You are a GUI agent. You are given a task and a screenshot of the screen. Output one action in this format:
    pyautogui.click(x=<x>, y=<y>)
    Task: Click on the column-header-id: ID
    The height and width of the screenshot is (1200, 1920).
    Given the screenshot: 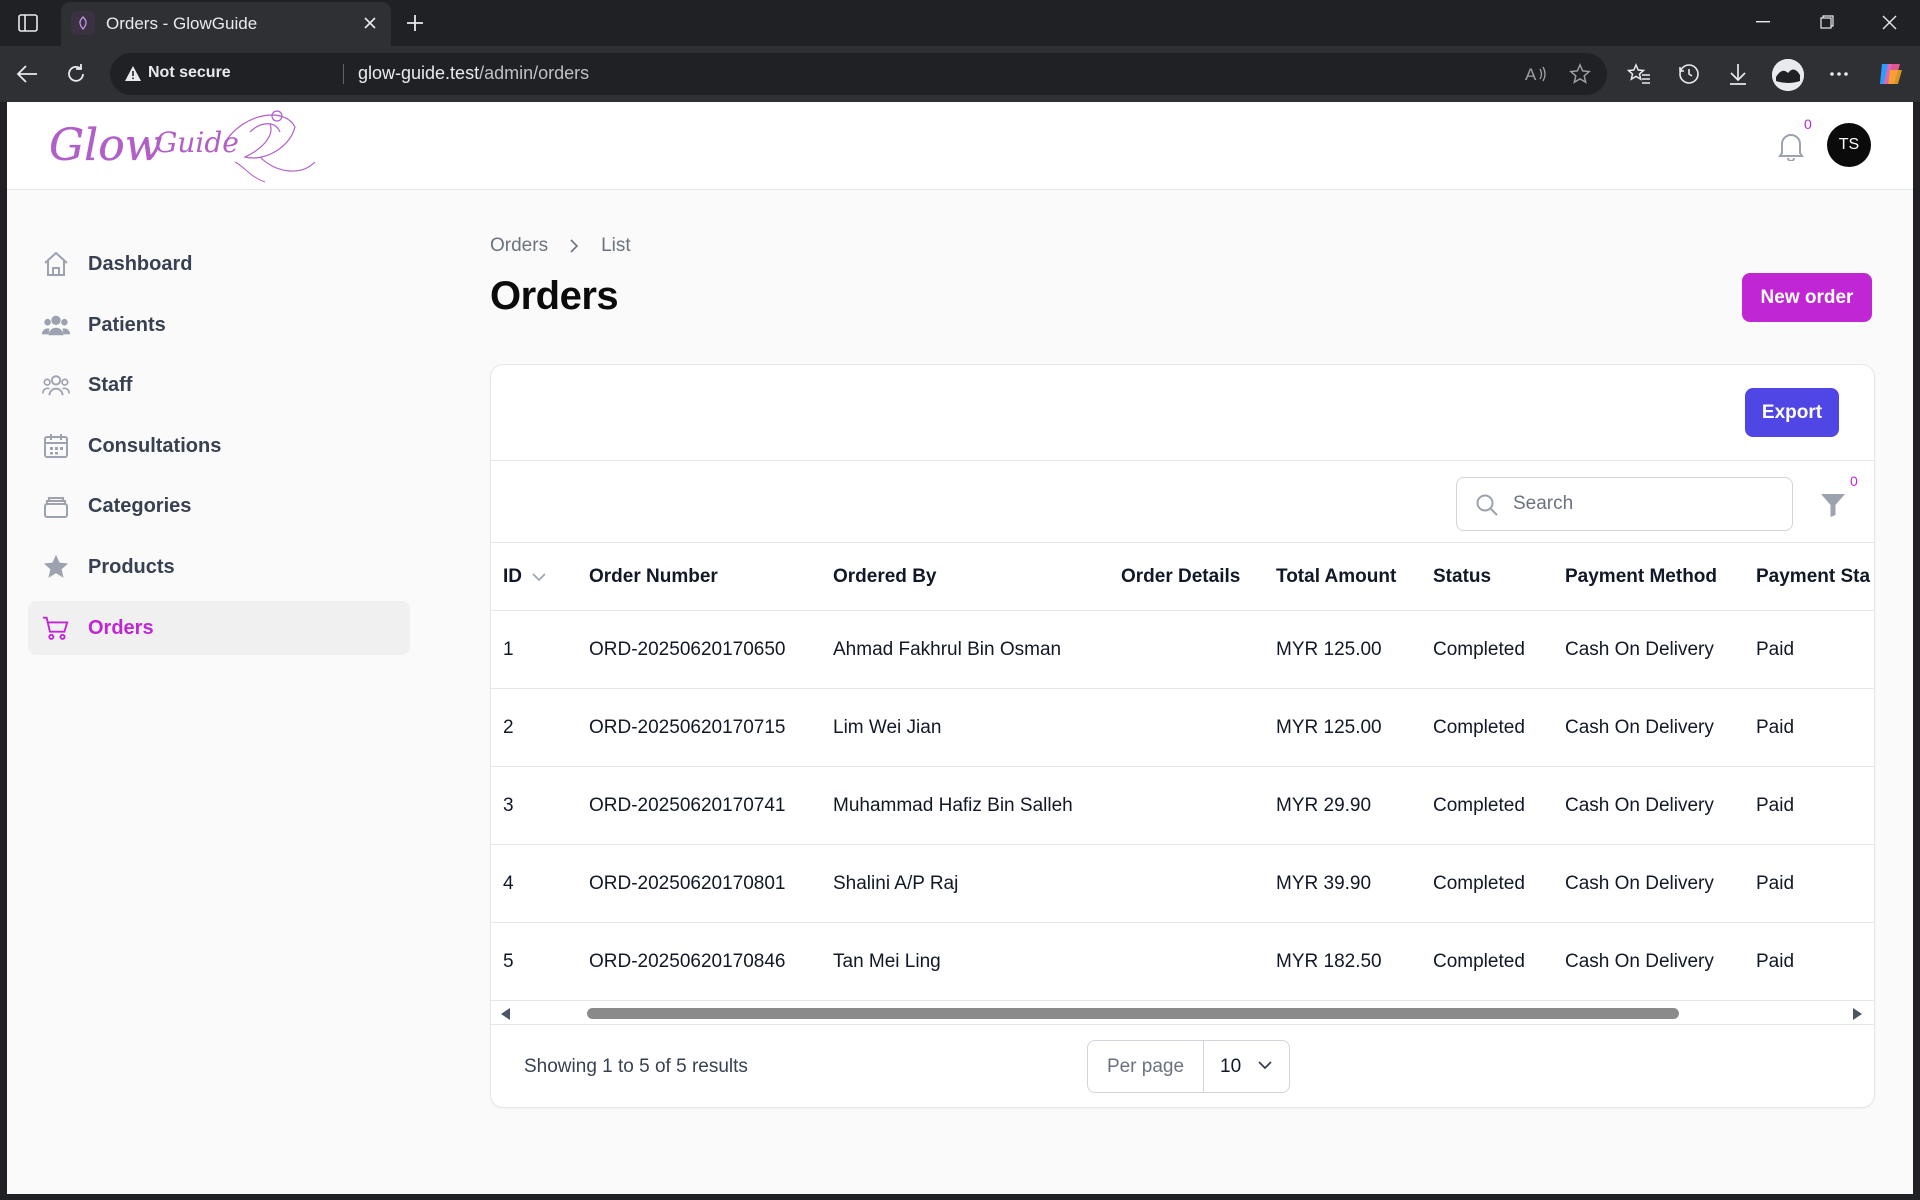 What is the action you would take?
    pyautogui.click(x=524, y=577)
    